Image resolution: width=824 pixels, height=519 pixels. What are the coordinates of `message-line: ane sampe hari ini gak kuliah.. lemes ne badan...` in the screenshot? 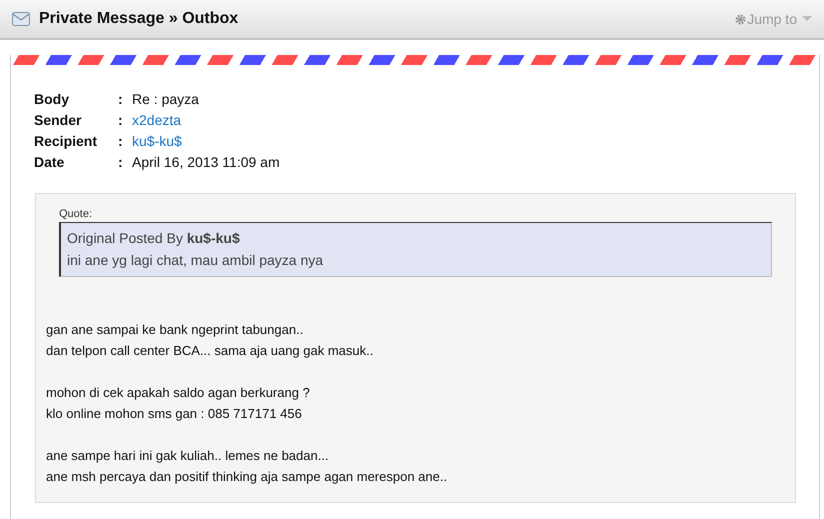 It's located at (188, 456).